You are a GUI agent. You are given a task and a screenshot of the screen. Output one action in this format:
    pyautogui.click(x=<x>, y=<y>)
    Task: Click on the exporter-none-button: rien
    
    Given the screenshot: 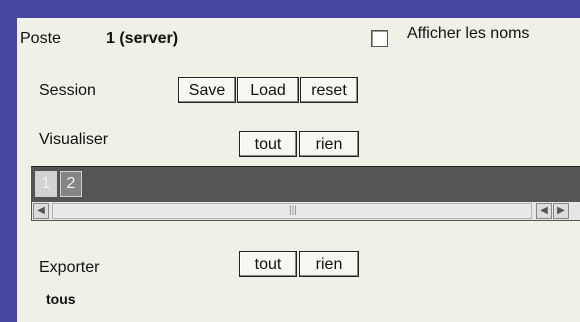 What is the action you would take?
    pyautogui.click(x=329, y=264)
    